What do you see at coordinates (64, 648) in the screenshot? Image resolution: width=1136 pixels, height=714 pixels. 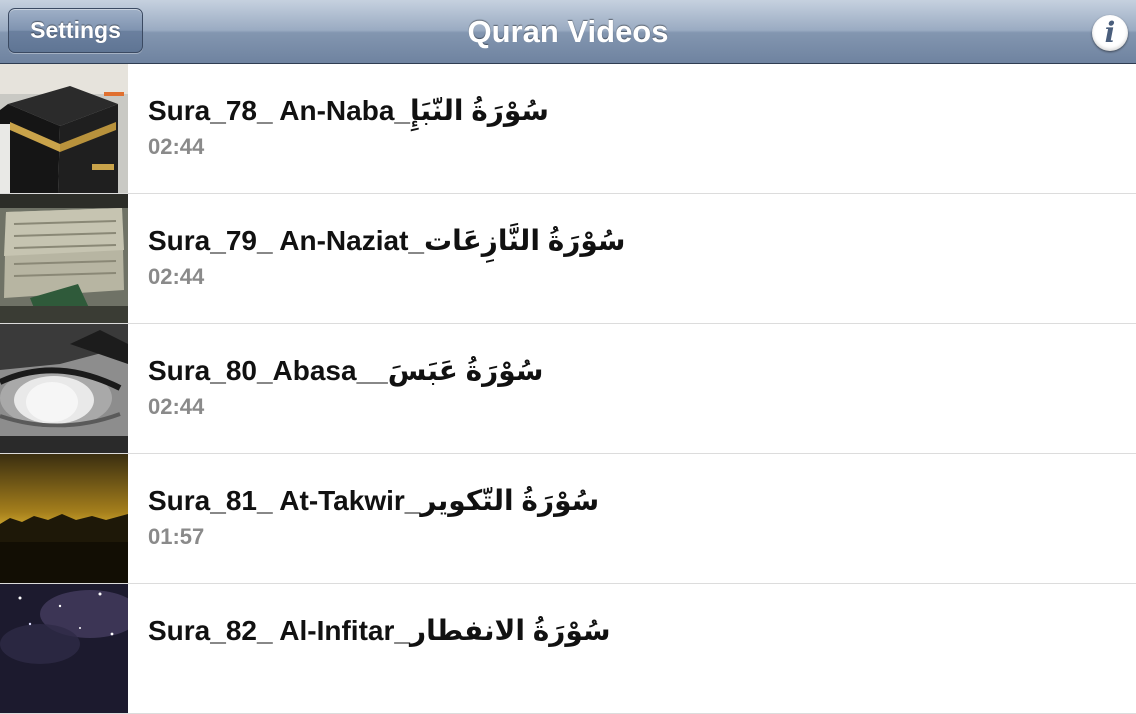 I see `night-sky-thumbnail` at bounding box center [64, 648].